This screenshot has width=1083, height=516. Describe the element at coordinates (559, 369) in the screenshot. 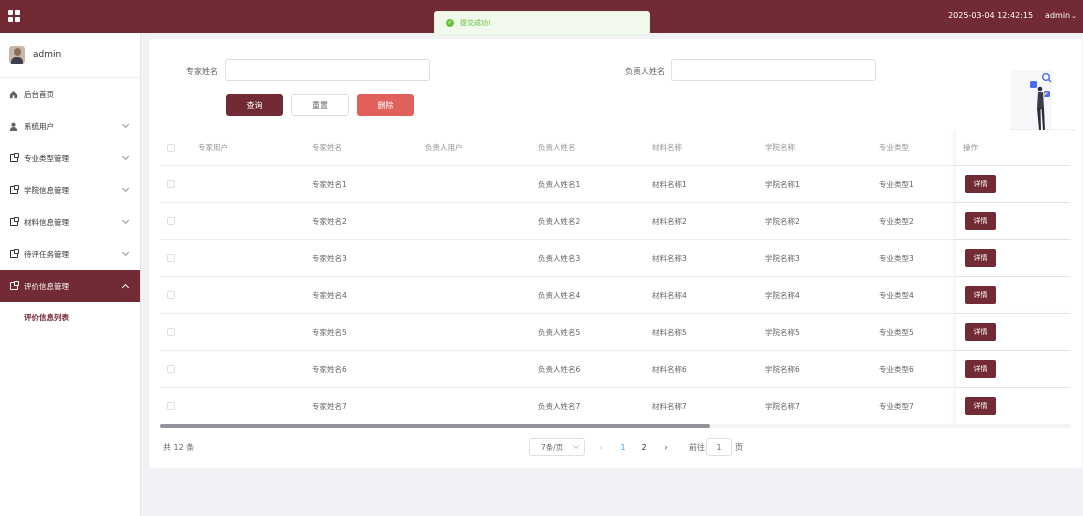

I see `cell-manager-name: 负责人姓名6` at that location.